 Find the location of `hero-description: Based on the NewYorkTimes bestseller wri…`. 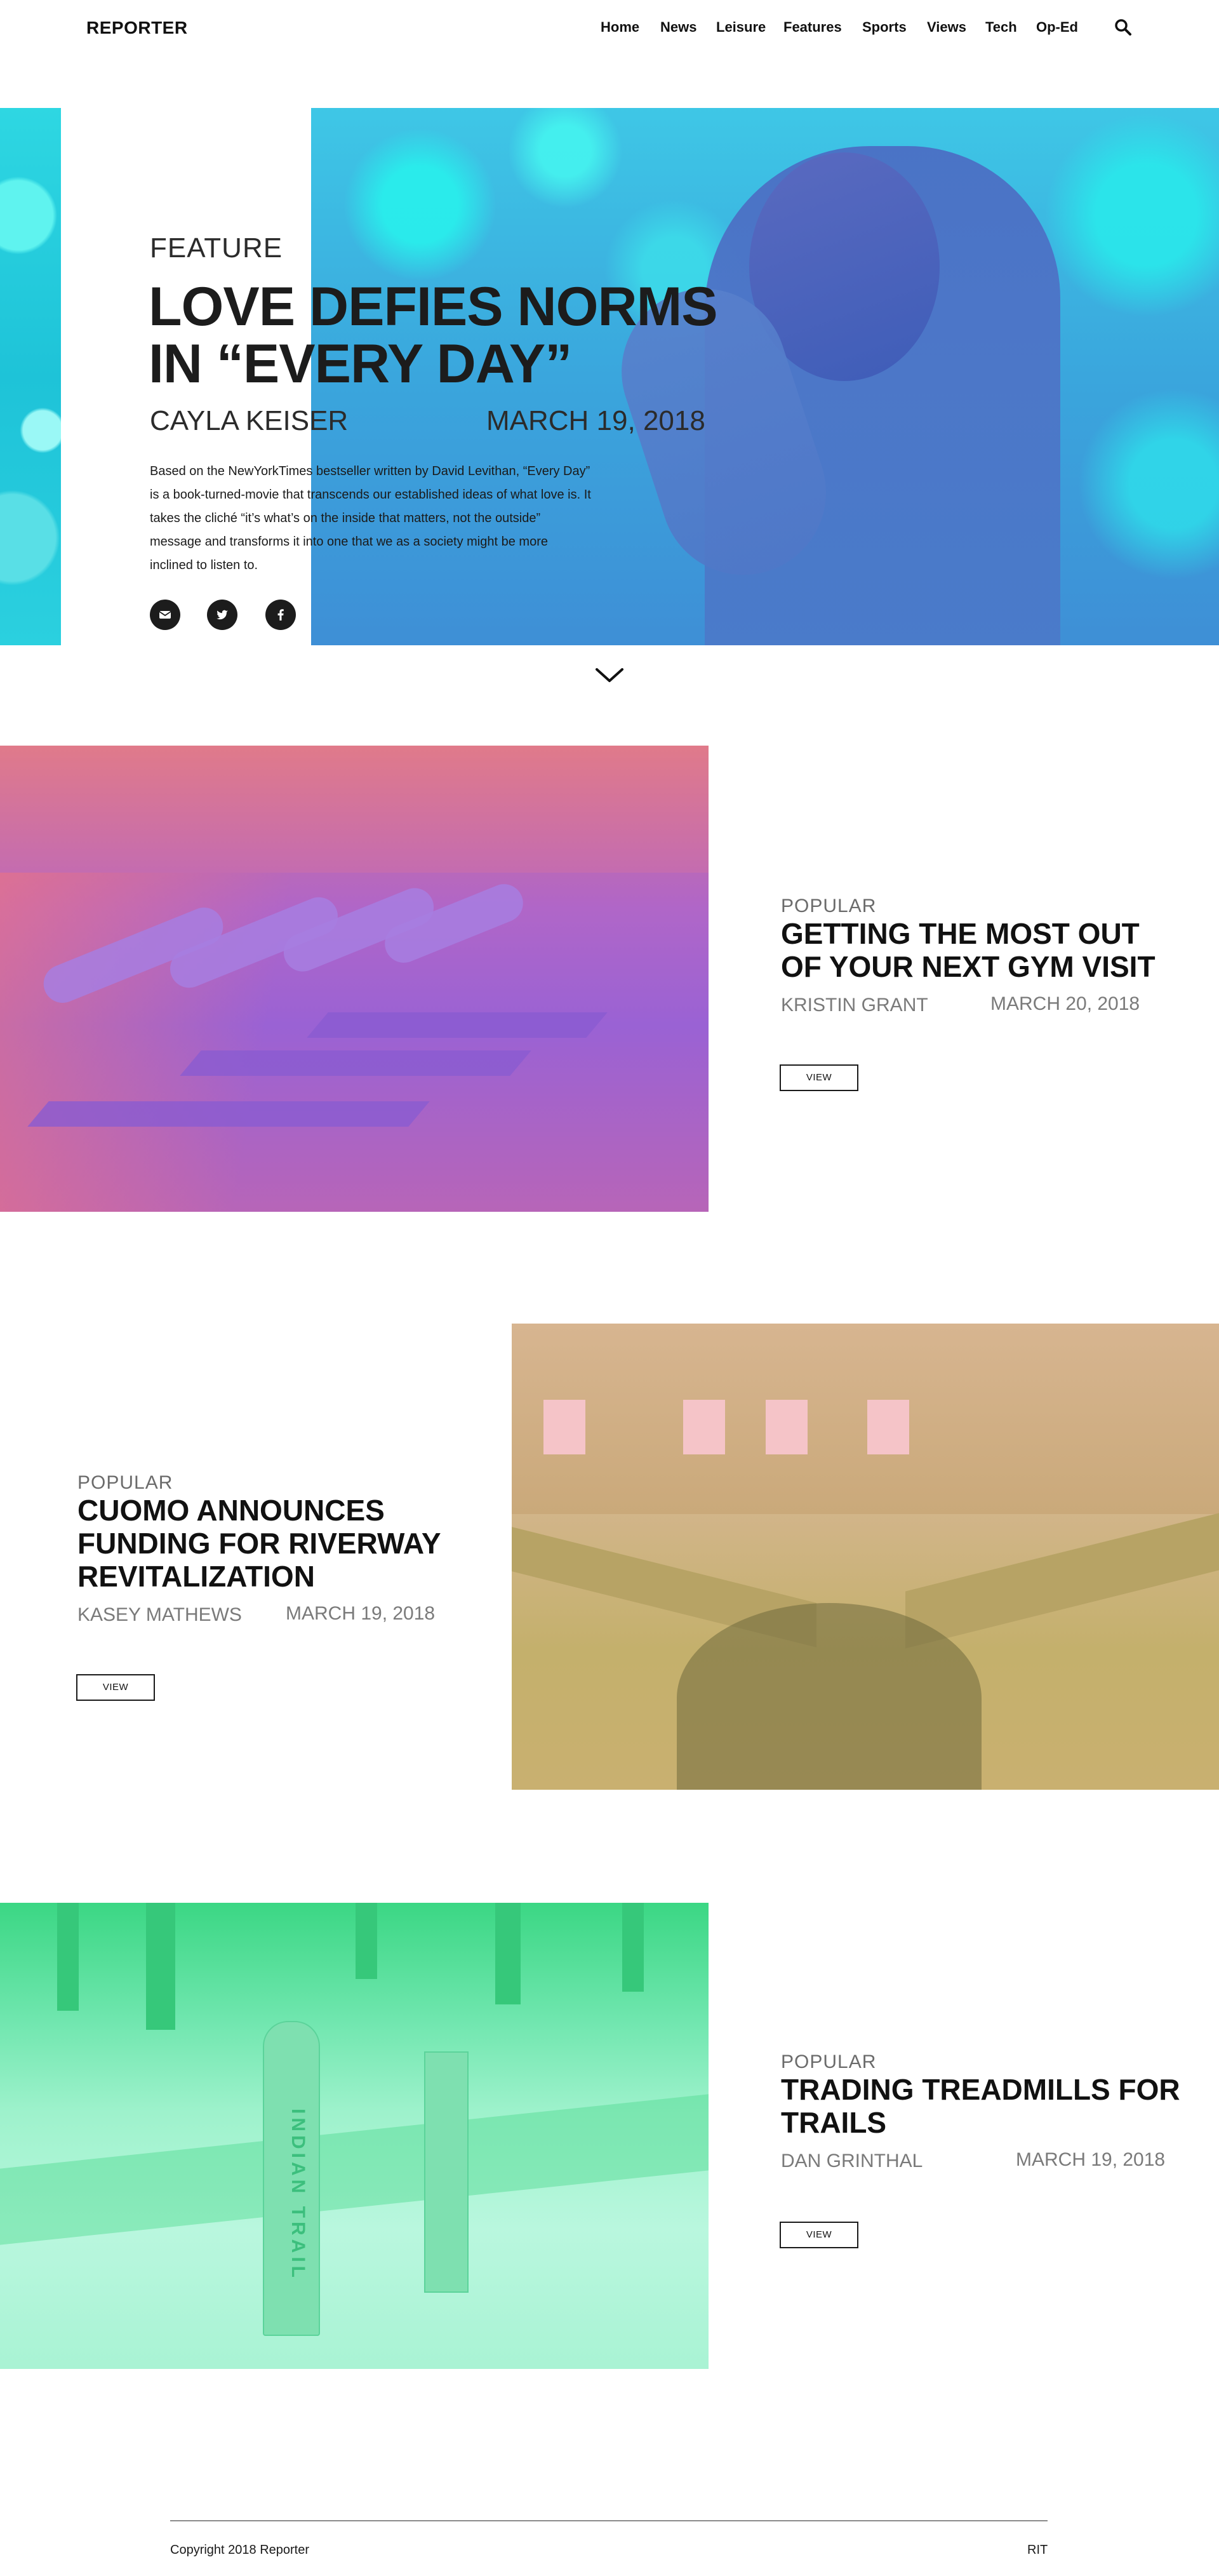

hero-description: Based on the NewYorkTimes bestseller wri… is located at coordinates (370, 518).